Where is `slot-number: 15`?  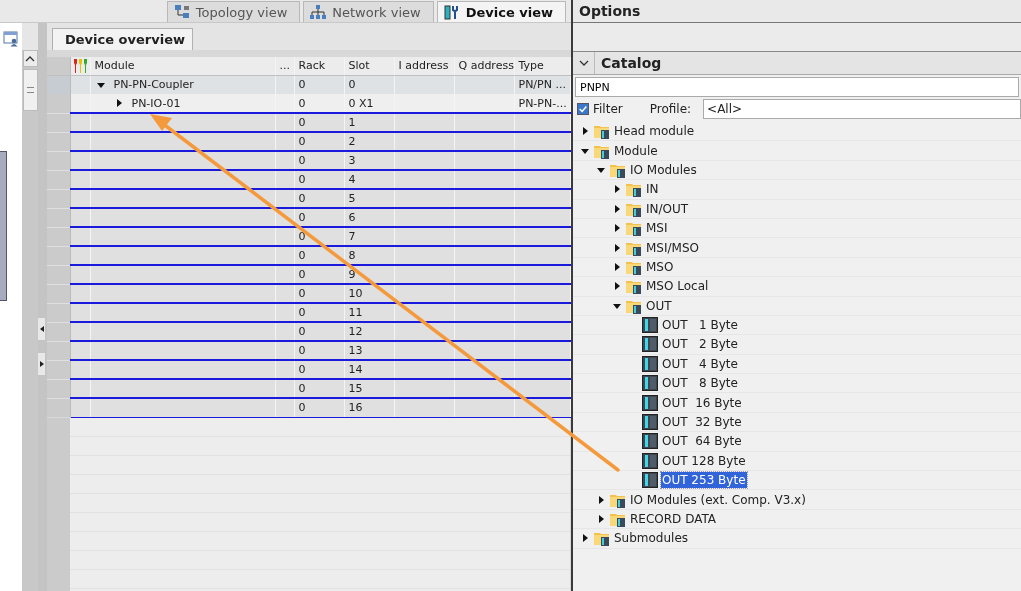
slot-number: 15 is located at coordinates (355, 388).